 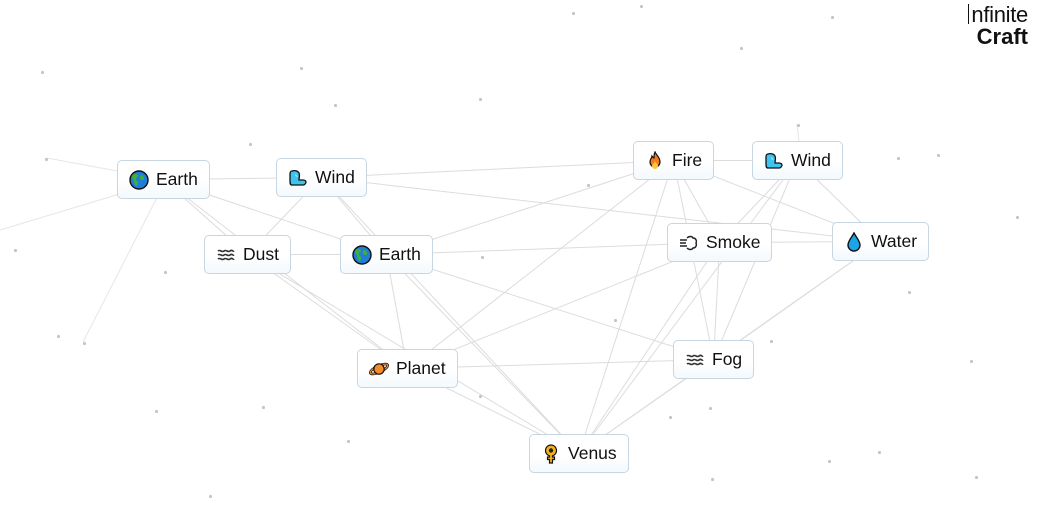 What do you see at coordinates (592, 453) in the screenshot?
I see `item-label: Venus` at bounding box center [592, 453].